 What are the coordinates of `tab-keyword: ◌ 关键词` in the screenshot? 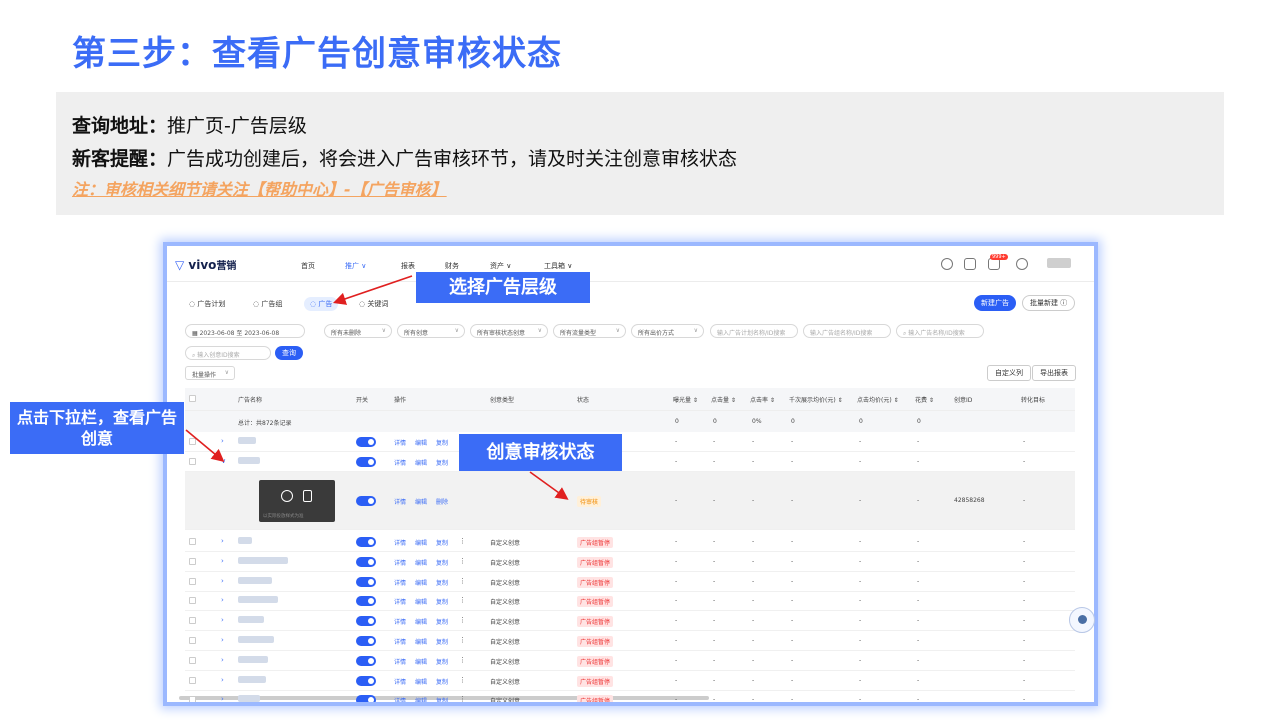 It's located at (373, 304).